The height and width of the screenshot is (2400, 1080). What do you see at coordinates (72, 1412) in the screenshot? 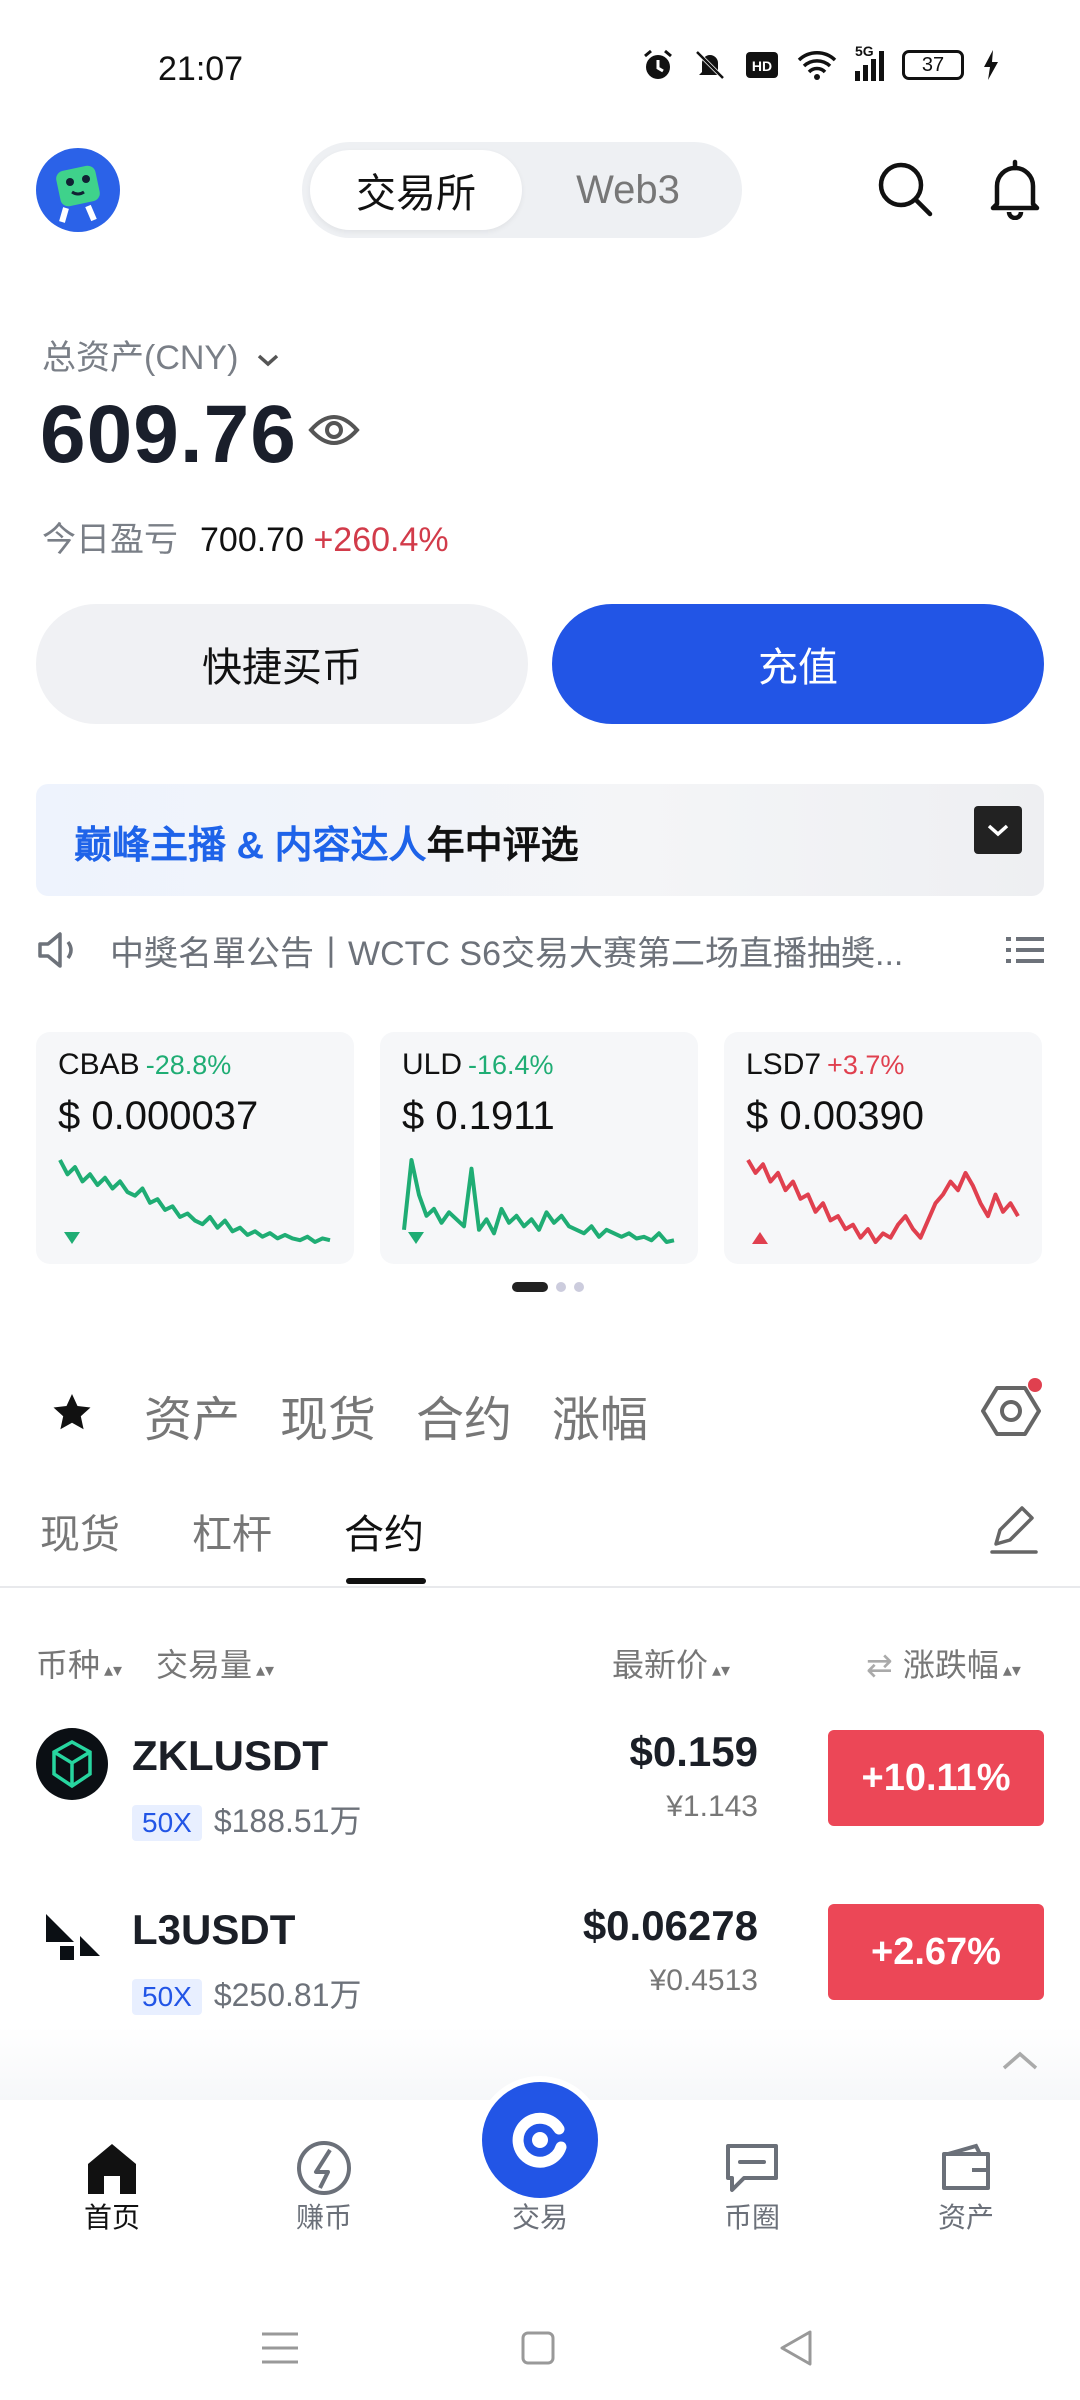
I see `favorite-star-icon` at bounding box center [72, 1412].